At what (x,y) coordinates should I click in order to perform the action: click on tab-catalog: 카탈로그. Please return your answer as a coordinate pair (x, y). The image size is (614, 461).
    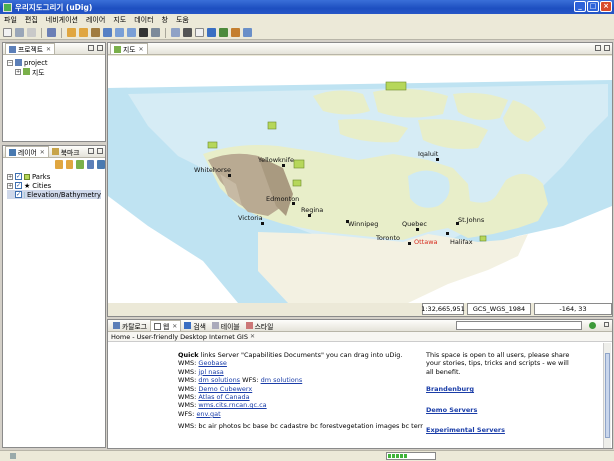
    Looking at the image, I should click on (130, 325).